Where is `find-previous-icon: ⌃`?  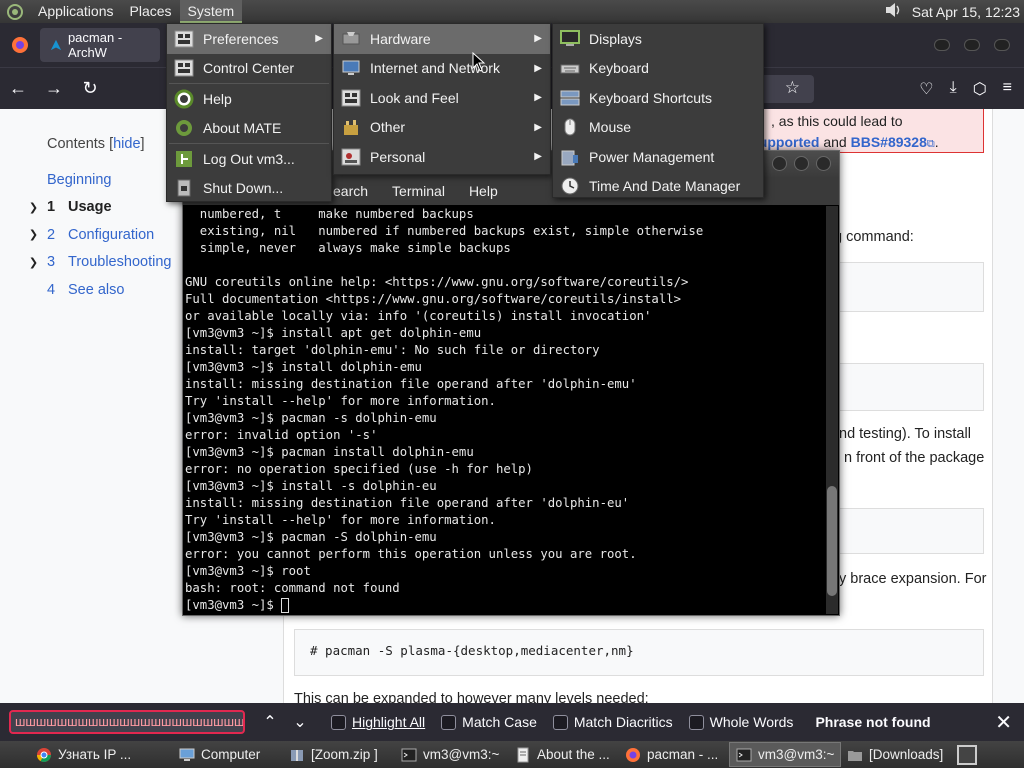
find-previous-icon: ⌃ is located at coordinates (270, 722).